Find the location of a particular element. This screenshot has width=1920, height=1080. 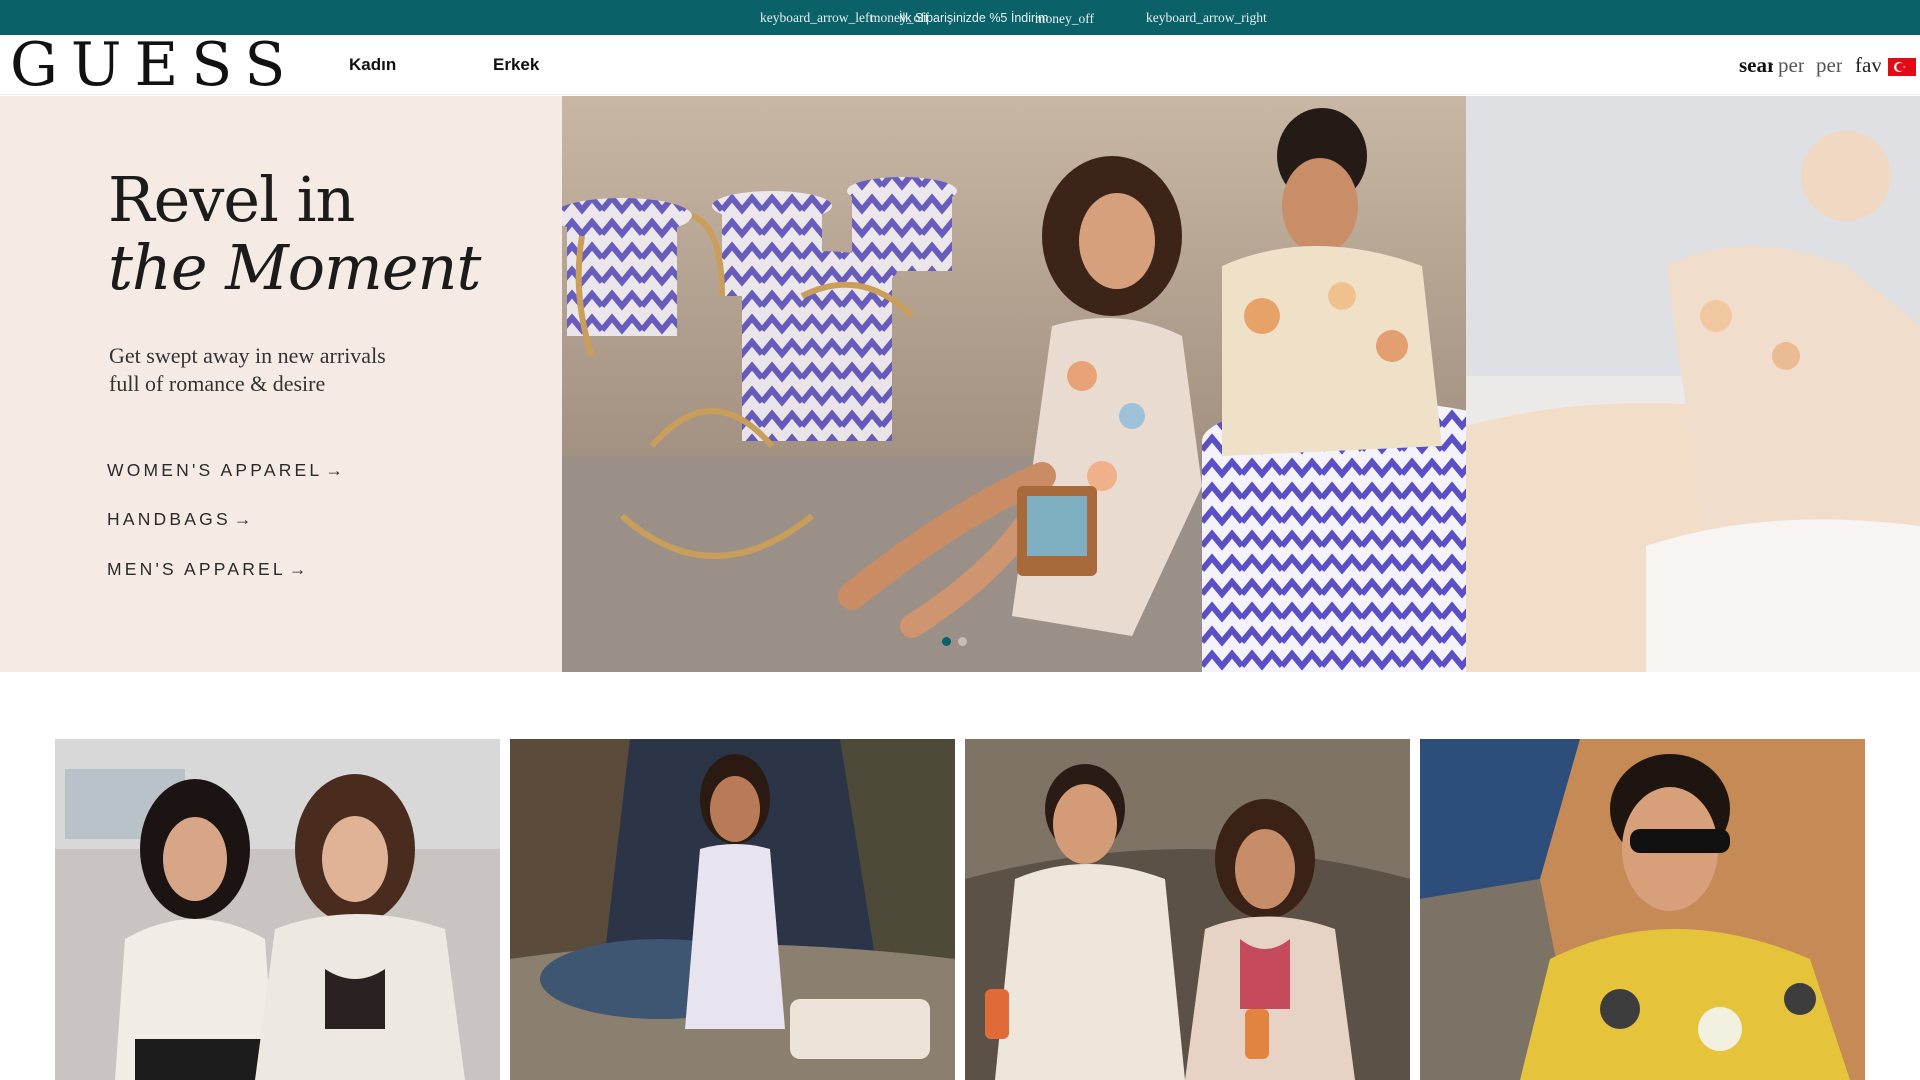

category-tile-dresses is located at coordinates (732, 909).